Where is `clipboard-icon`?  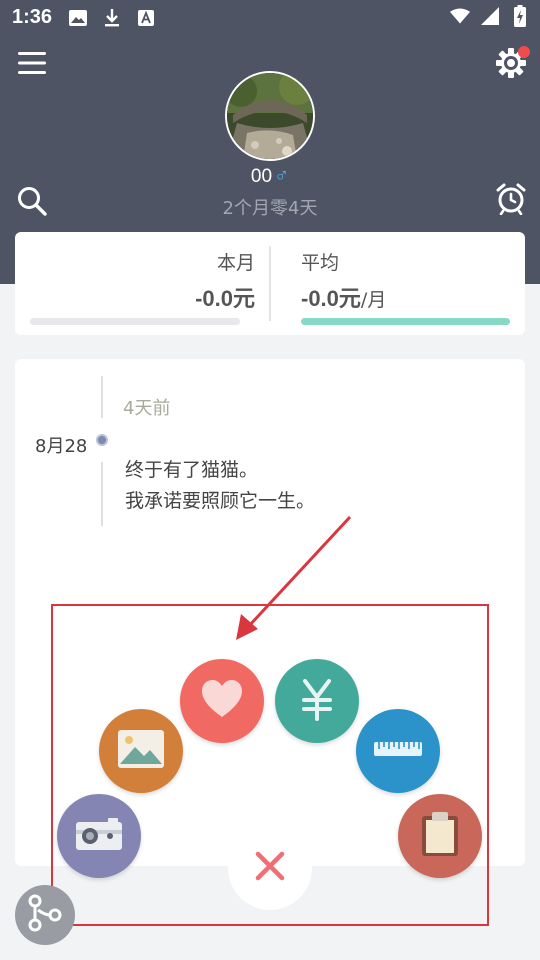 clipboard-icon is located at coordinates (440, 836).